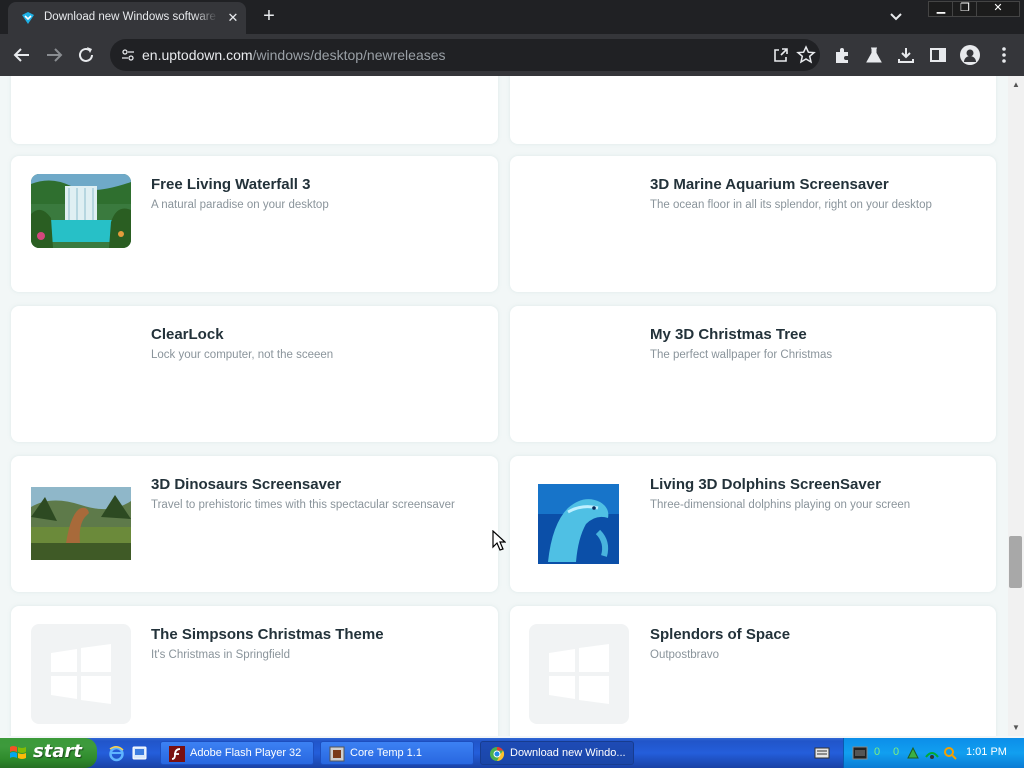 Image resolution: width=1024 pixels, height=768 pixels. I want to click on url-host: en.uptodown.com, so click(197, 55).